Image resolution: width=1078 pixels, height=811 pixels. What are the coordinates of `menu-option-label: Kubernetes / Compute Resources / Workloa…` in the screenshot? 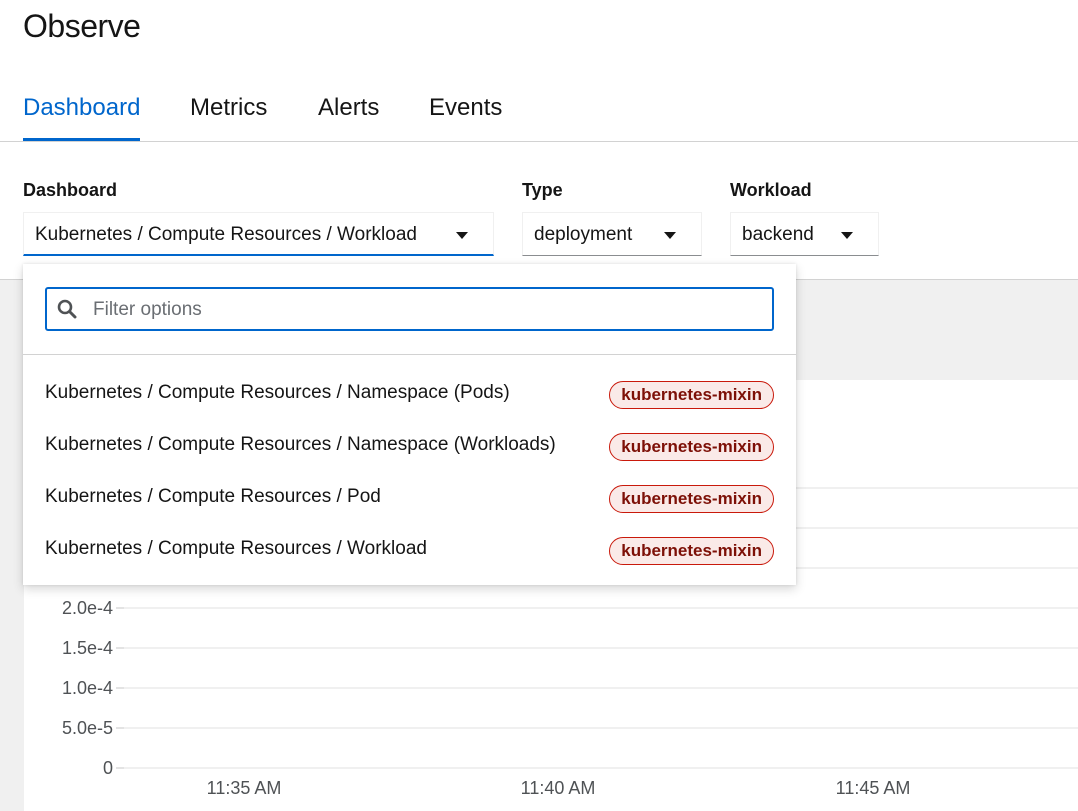 It's located at (236, 548).